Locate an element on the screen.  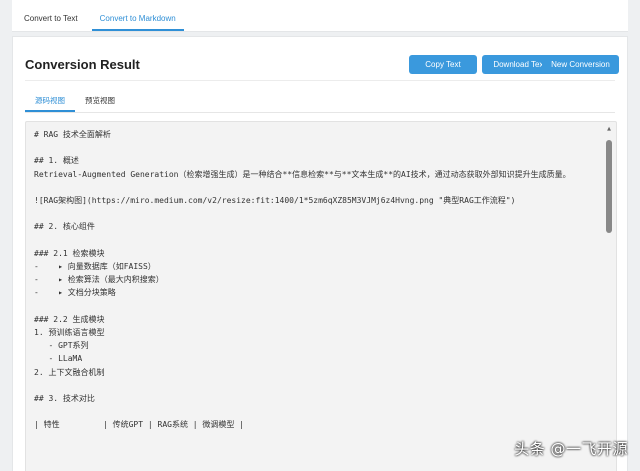
new-conversion-button: New Conversion is located at coordinates (580, 64).